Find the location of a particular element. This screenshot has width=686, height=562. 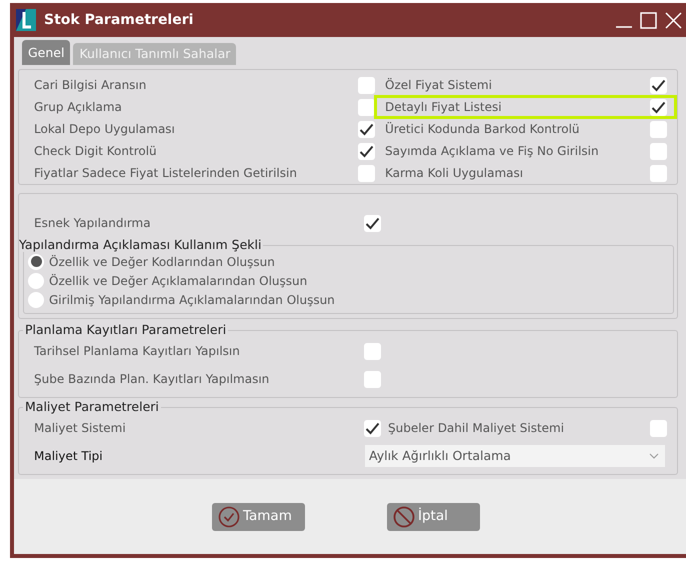

option-label: Lokal Depo Uygulaması is located at coordinates (105, 129).